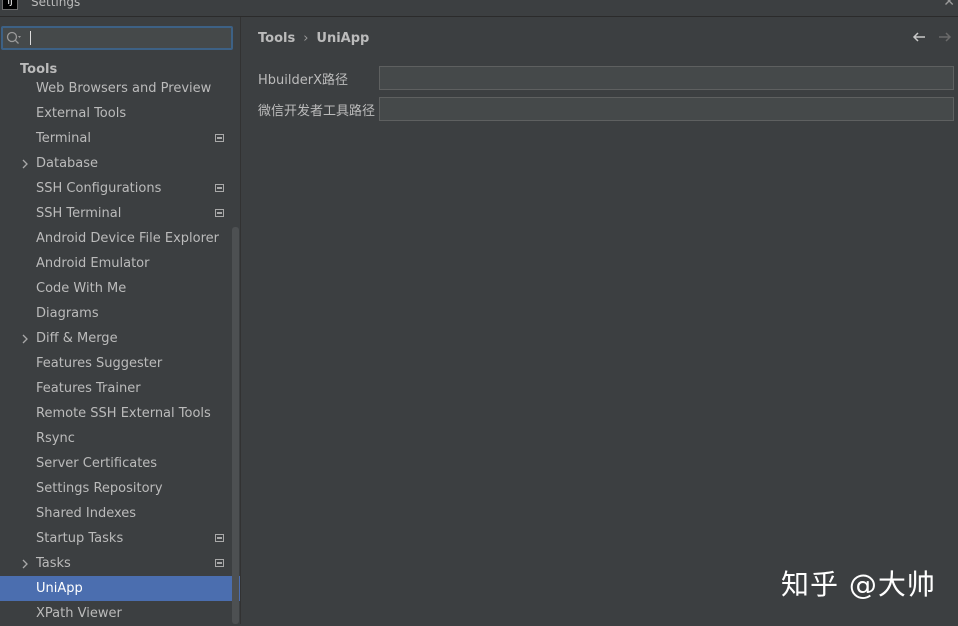 The height and width of the screenshot is (626, 958). I want to click on tree-item-label: Code With Me, so click(81, 288).